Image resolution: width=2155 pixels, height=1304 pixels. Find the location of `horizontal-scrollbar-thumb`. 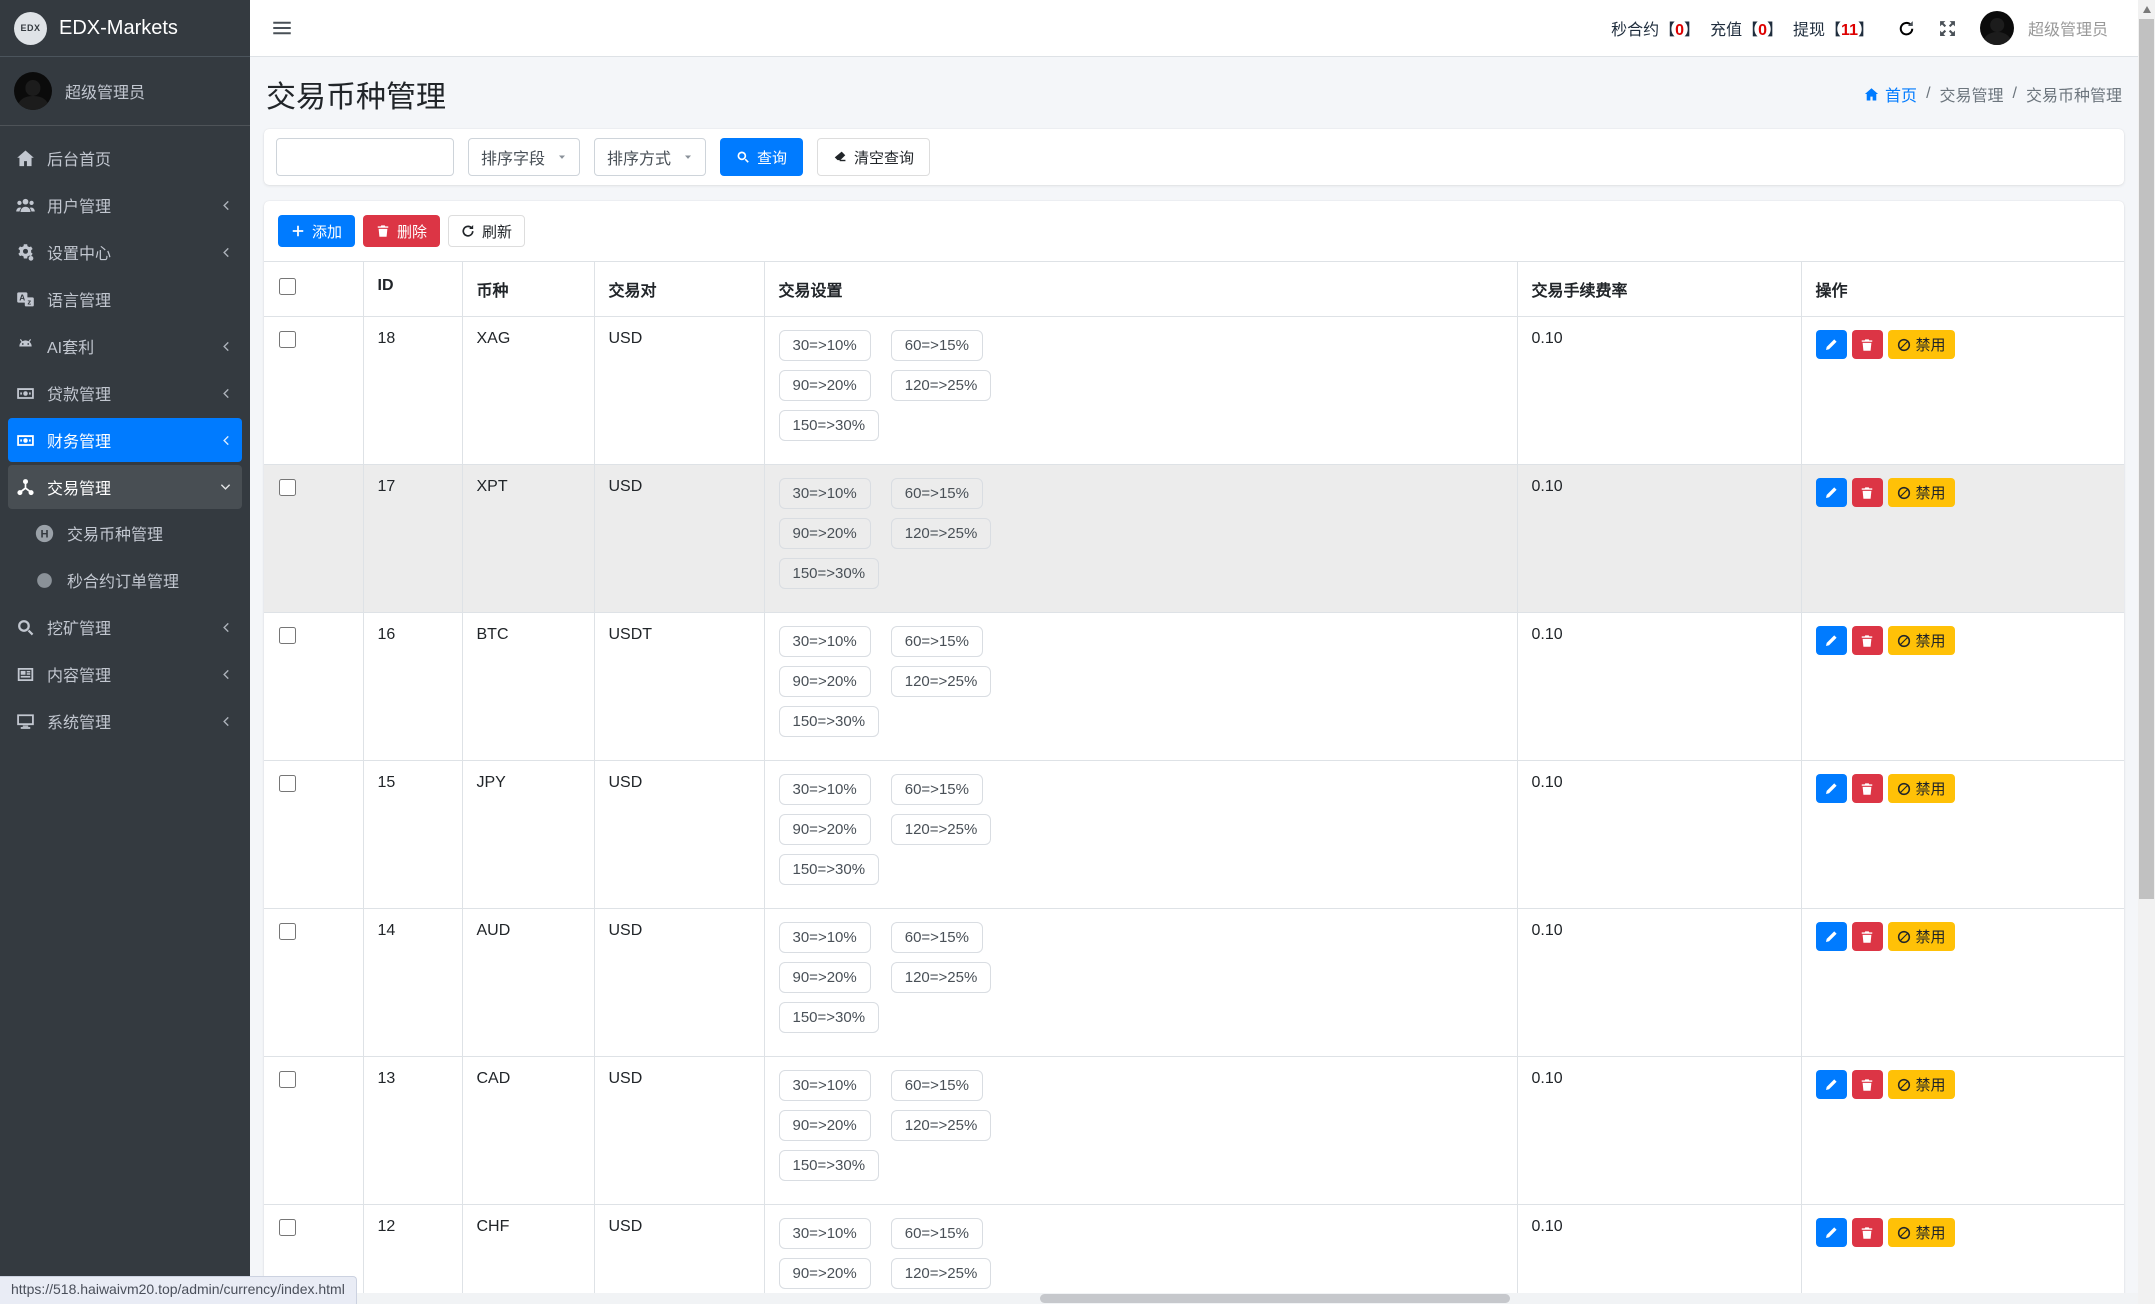

horizontal-scrollbar-thumb is located at coordinates (1275, 1298).